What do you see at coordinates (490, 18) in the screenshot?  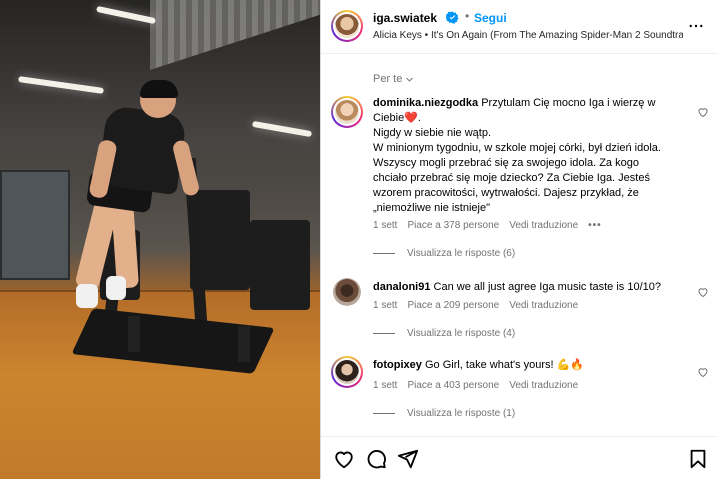 I see `follow-button: Segui` at bounding box center [490, 18].